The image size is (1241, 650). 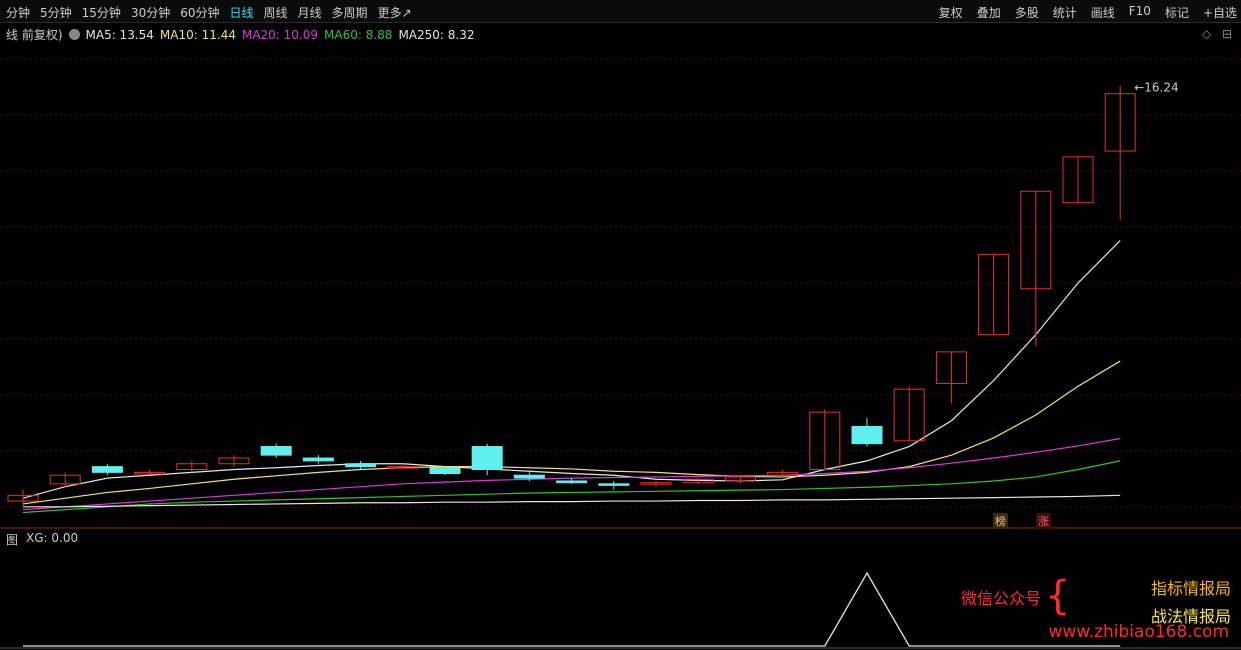 I want to click on ma-line-MA250, so click(x=572, y=501).